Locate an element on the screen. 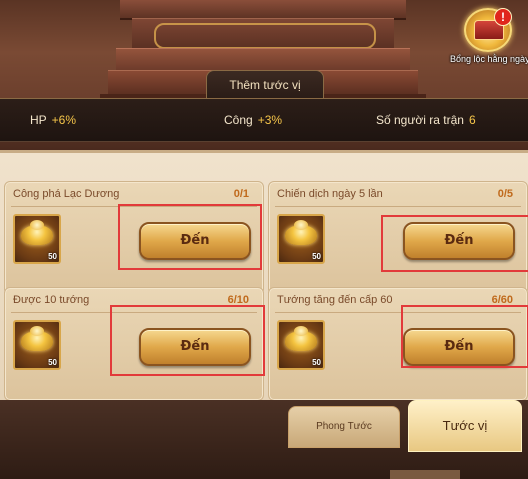 Image resolution: width=528 pixels, height=479 pixels. task-progress: 0/1 is located at coordinates (241, 194).